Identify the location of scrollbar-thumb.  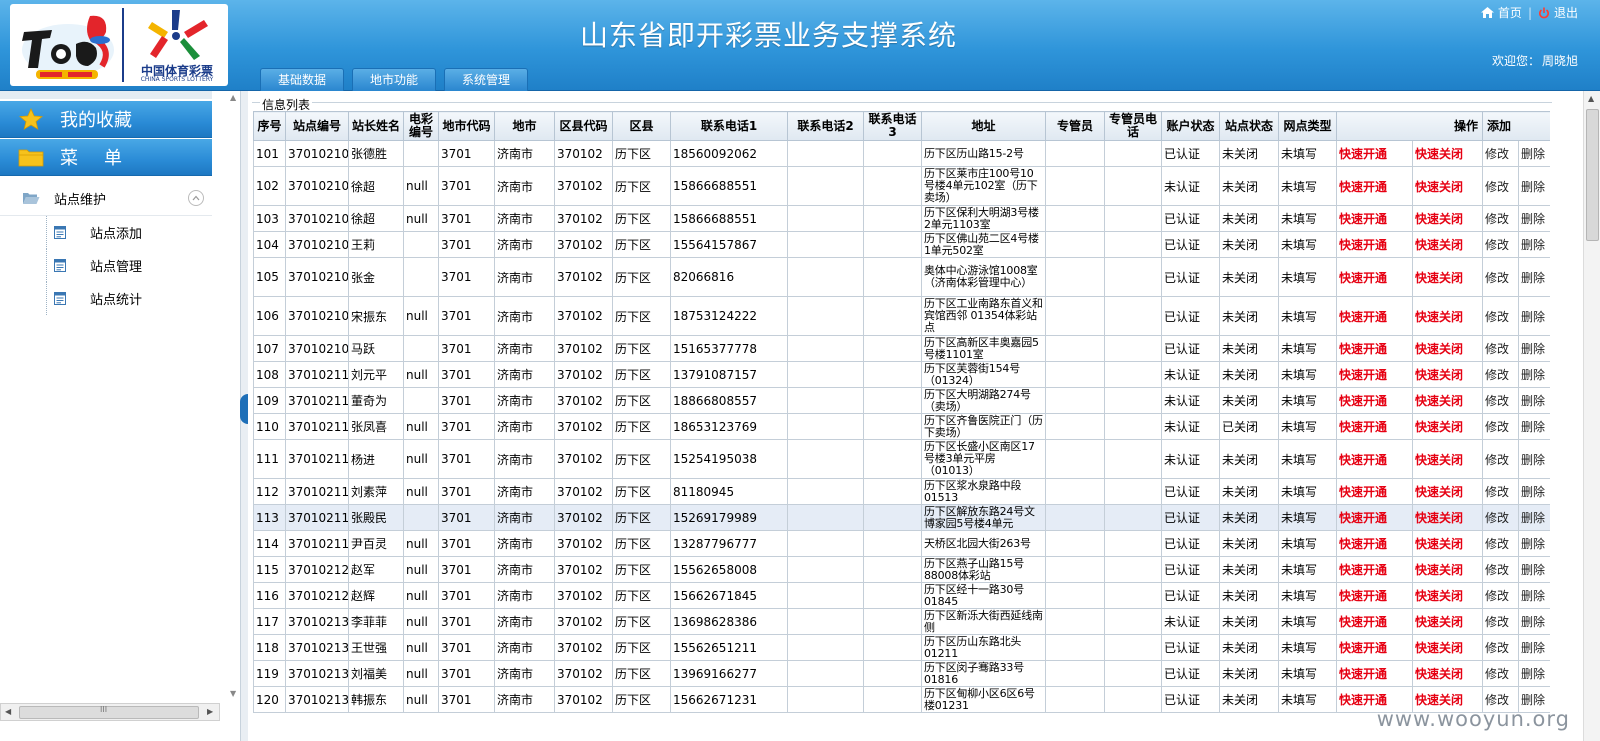
(1592, 175).